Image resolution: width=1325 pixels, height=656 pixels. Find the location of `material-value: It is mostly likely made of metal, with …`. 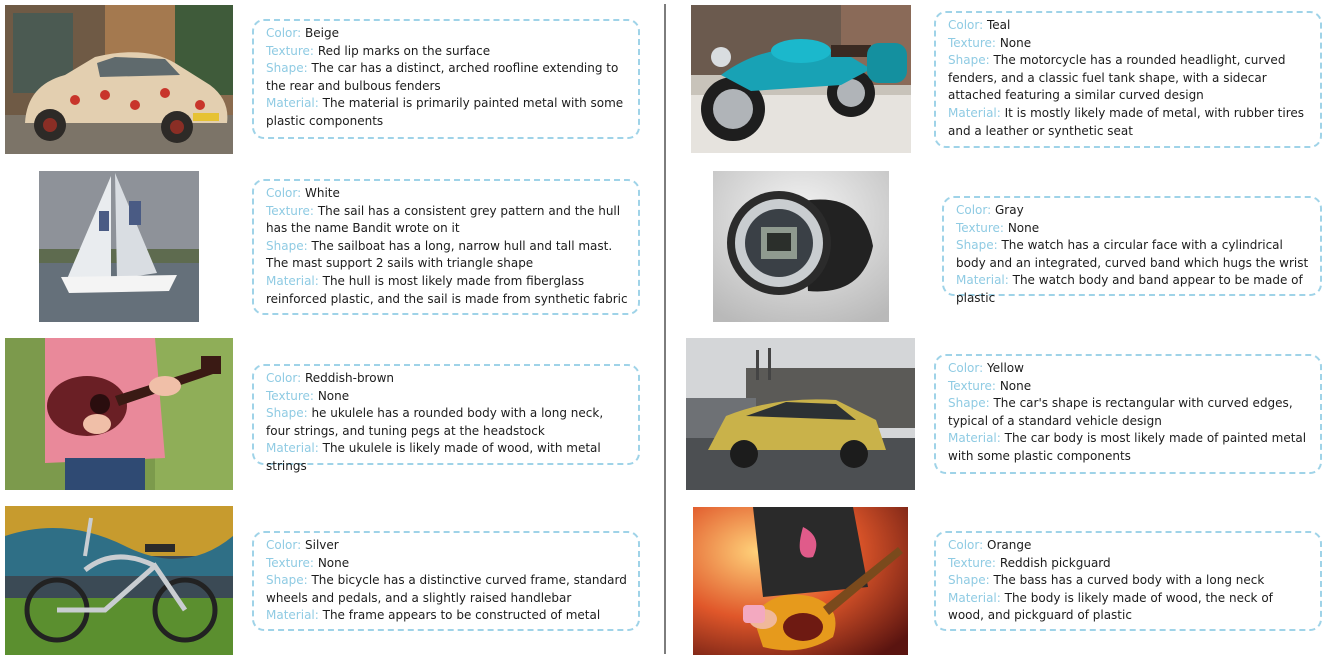

material-value: It is mostly likely made of metal, with … is located at coordinates (1126, 121).